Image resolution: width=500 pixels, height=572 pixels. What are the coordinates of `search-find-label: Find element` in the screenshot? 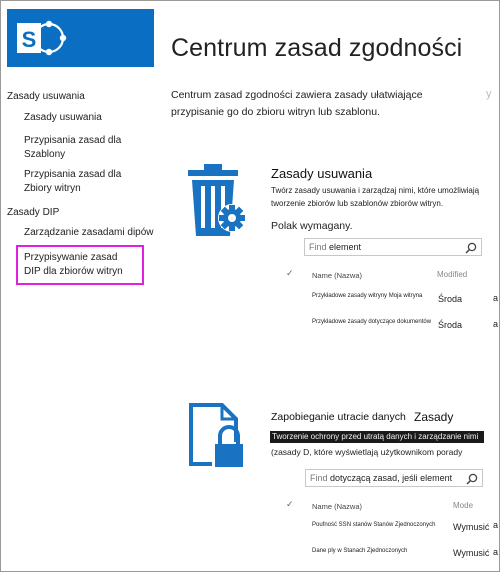 It's located at (335, 247).